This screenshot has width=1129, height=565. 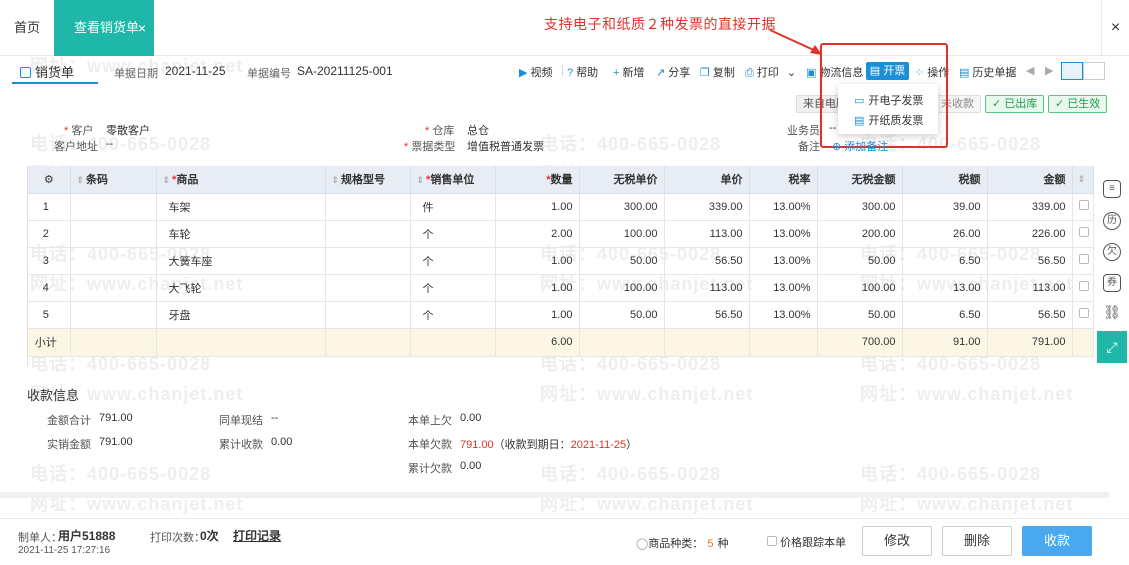 I want to click on warehouse-value: 总仓, so click(x=478, y=130).